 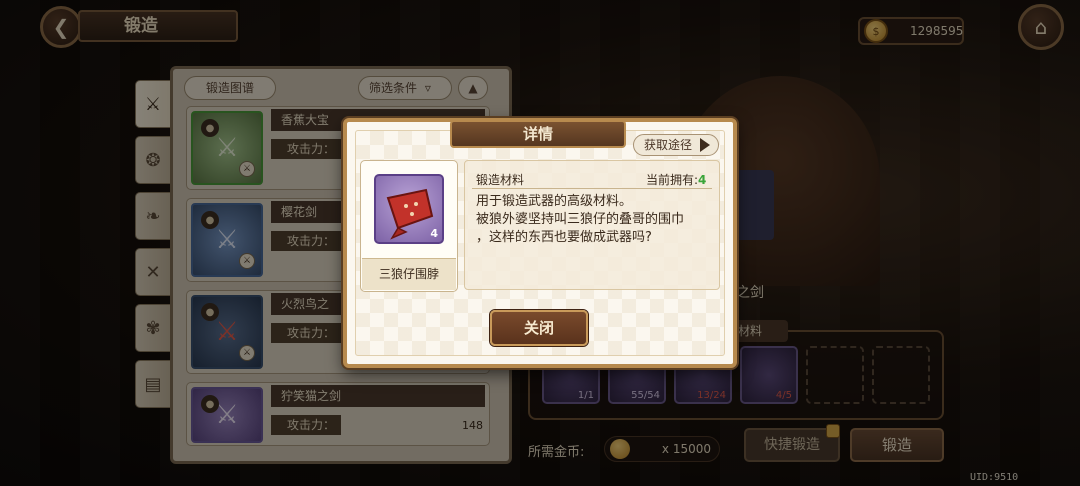 I want to click on section-title: 锻造材料, so click(x=500, y=180).